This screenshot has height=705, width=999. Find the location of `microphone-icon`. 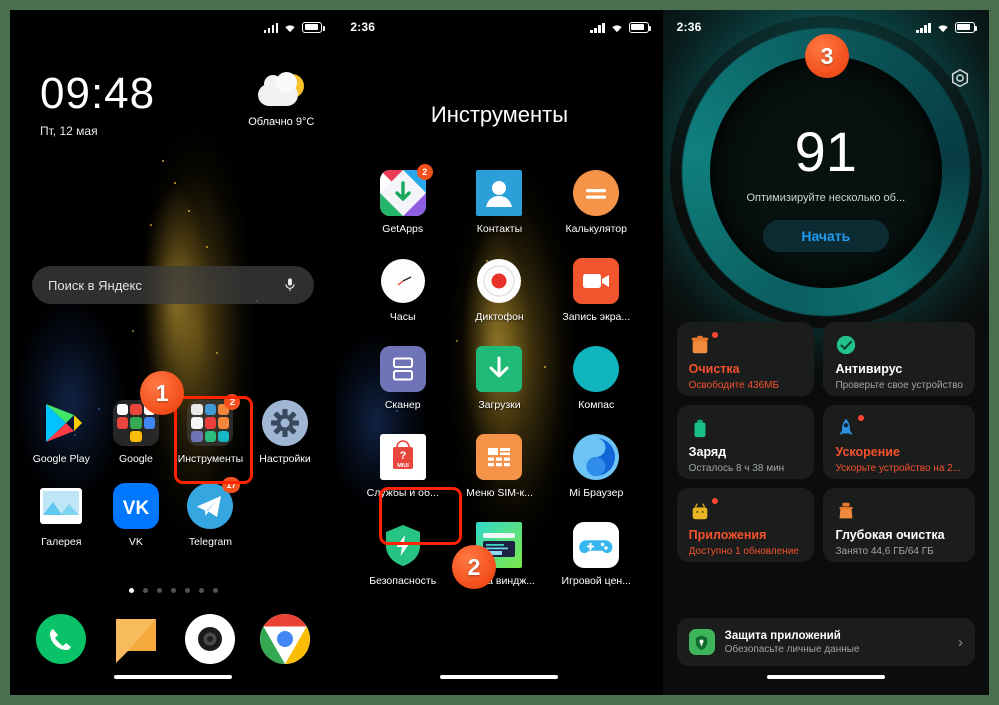

microphone-icon is located at coordinates (290, 285).